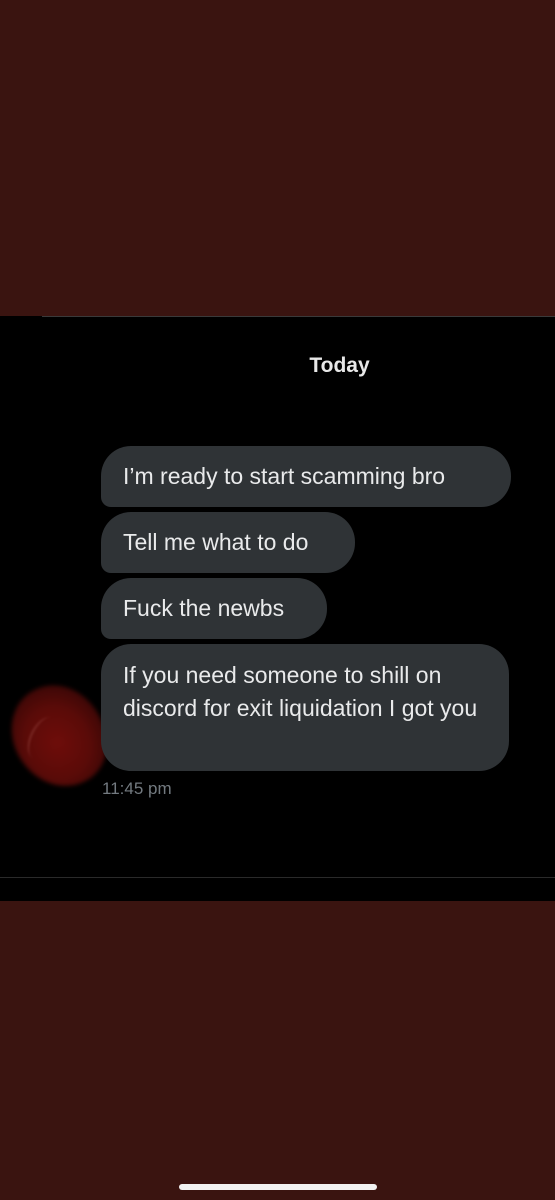 The image size is (555, 1200). What do you see at coordinates (137, 788) in the screenshot?
I see `message-timestamp: 11:45 pm` at bounding box center [137, 788].